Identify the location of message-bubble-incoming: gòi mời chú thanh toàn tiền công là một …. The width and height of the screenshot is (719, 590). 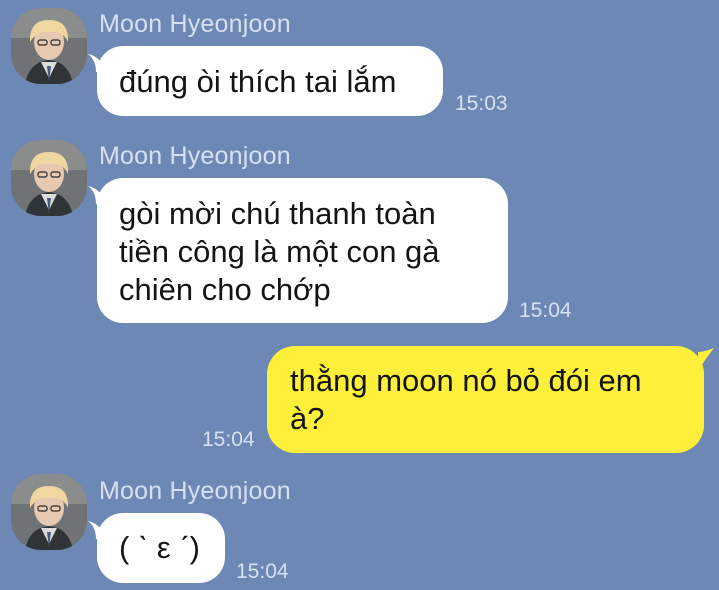
(302, 250).